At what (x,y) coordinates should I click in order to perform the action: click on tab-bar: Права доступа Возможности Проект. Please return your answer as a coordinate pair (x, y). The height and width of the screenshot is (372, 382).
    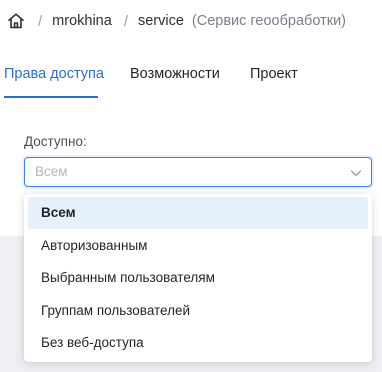
    Looking at the image, I should click on (191, 78).